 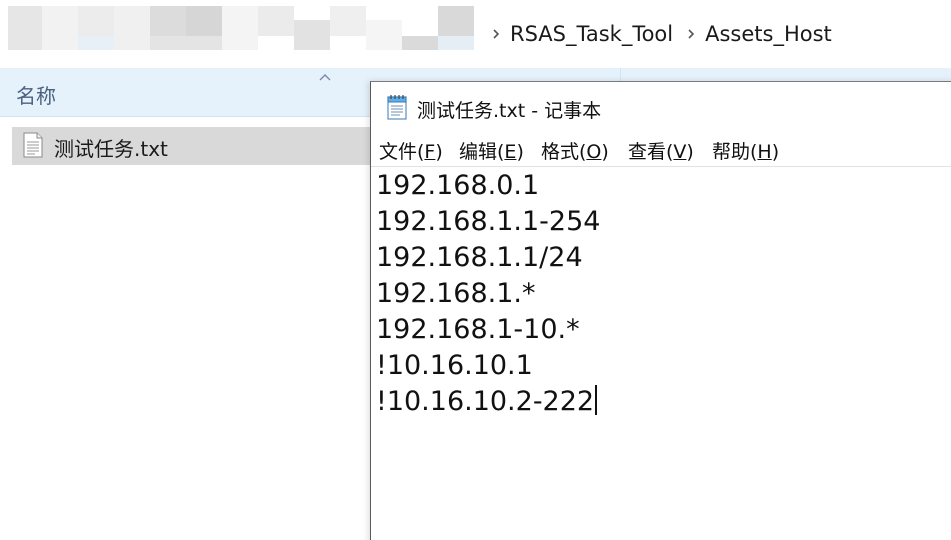 I want to click on text-file-icon, so click(x=33, y=147).